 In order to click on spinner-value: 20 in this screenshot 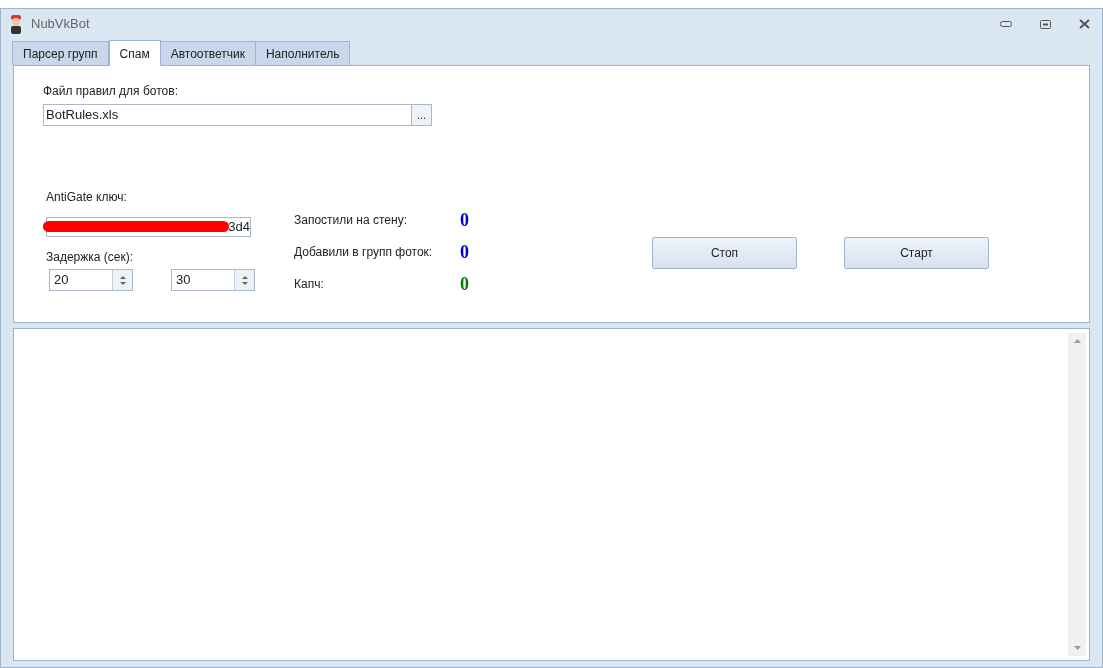, I will do `click(61, 280)`.